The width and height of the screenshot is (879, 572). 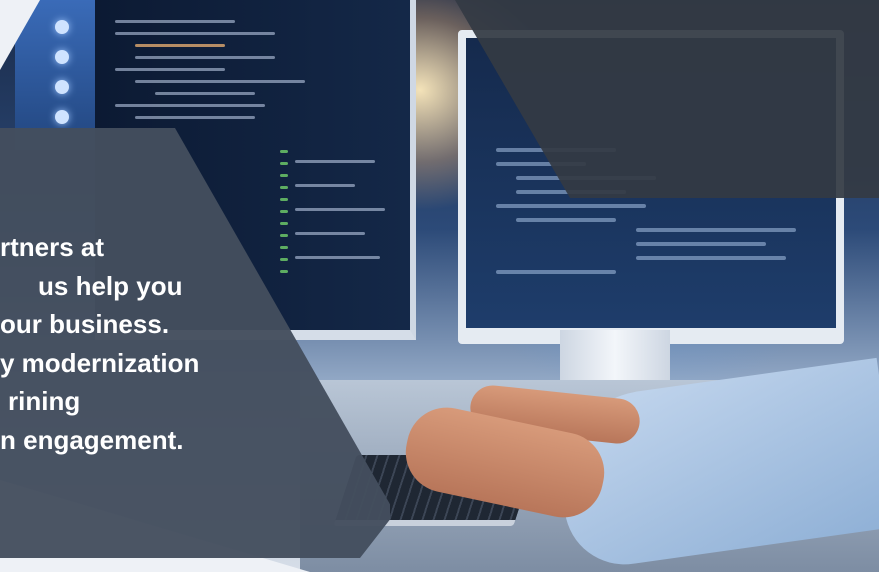 What do you see at coordinates (110, 285) in the screenshot?
I see `blurb-line: us help you` at bounding box center [110, 285].